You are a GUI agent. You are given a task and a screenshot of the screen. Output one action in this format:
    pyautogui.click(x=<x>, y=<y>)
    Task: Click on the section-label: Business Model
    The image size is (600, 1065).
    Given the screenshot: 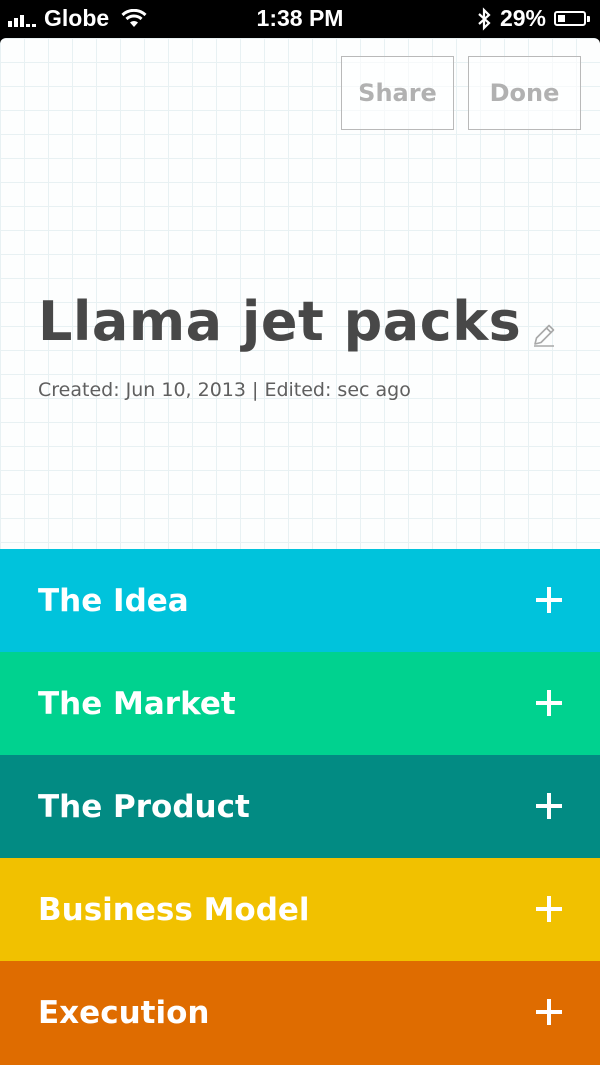 What is the action you would take?
    pyautogui.click(x=174, y=909)
    